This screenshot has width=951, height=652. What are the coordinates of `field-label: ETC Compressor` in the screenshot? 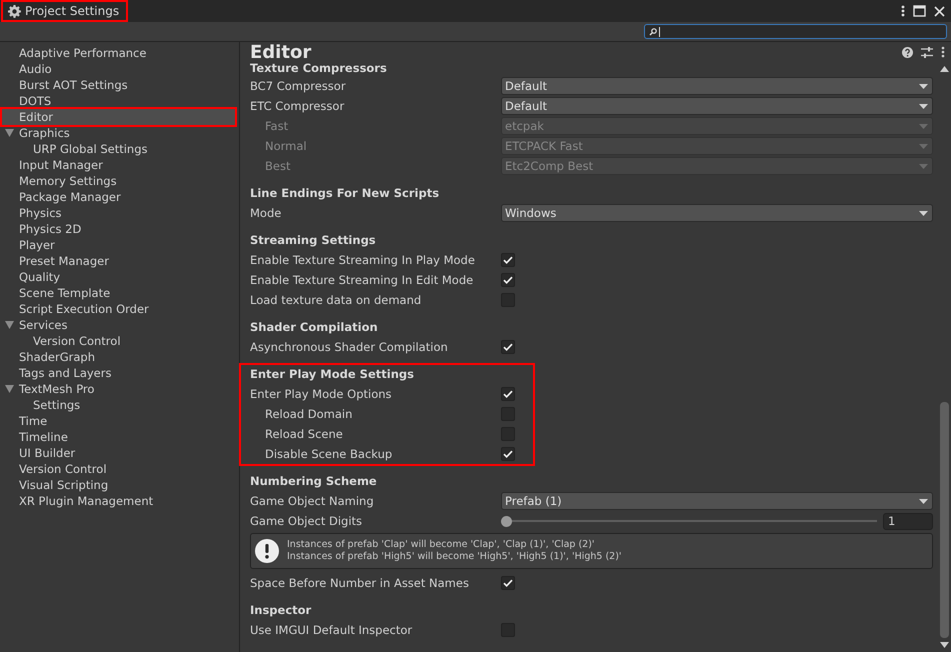 It's located at (298, 106).